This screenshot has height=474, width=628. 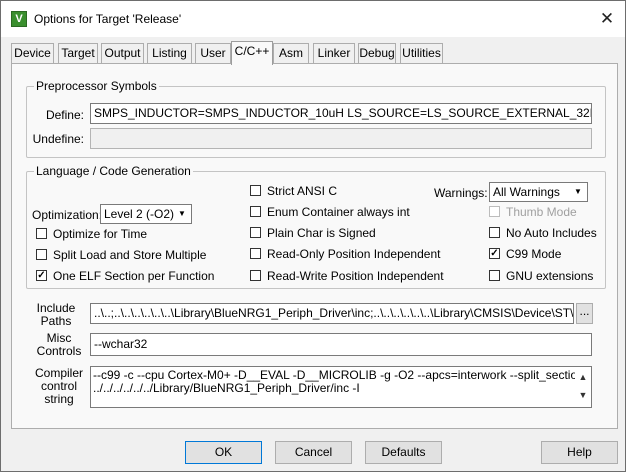 I want to click on misc-controls-label: Misc Controls, so click(x=59, y=345).